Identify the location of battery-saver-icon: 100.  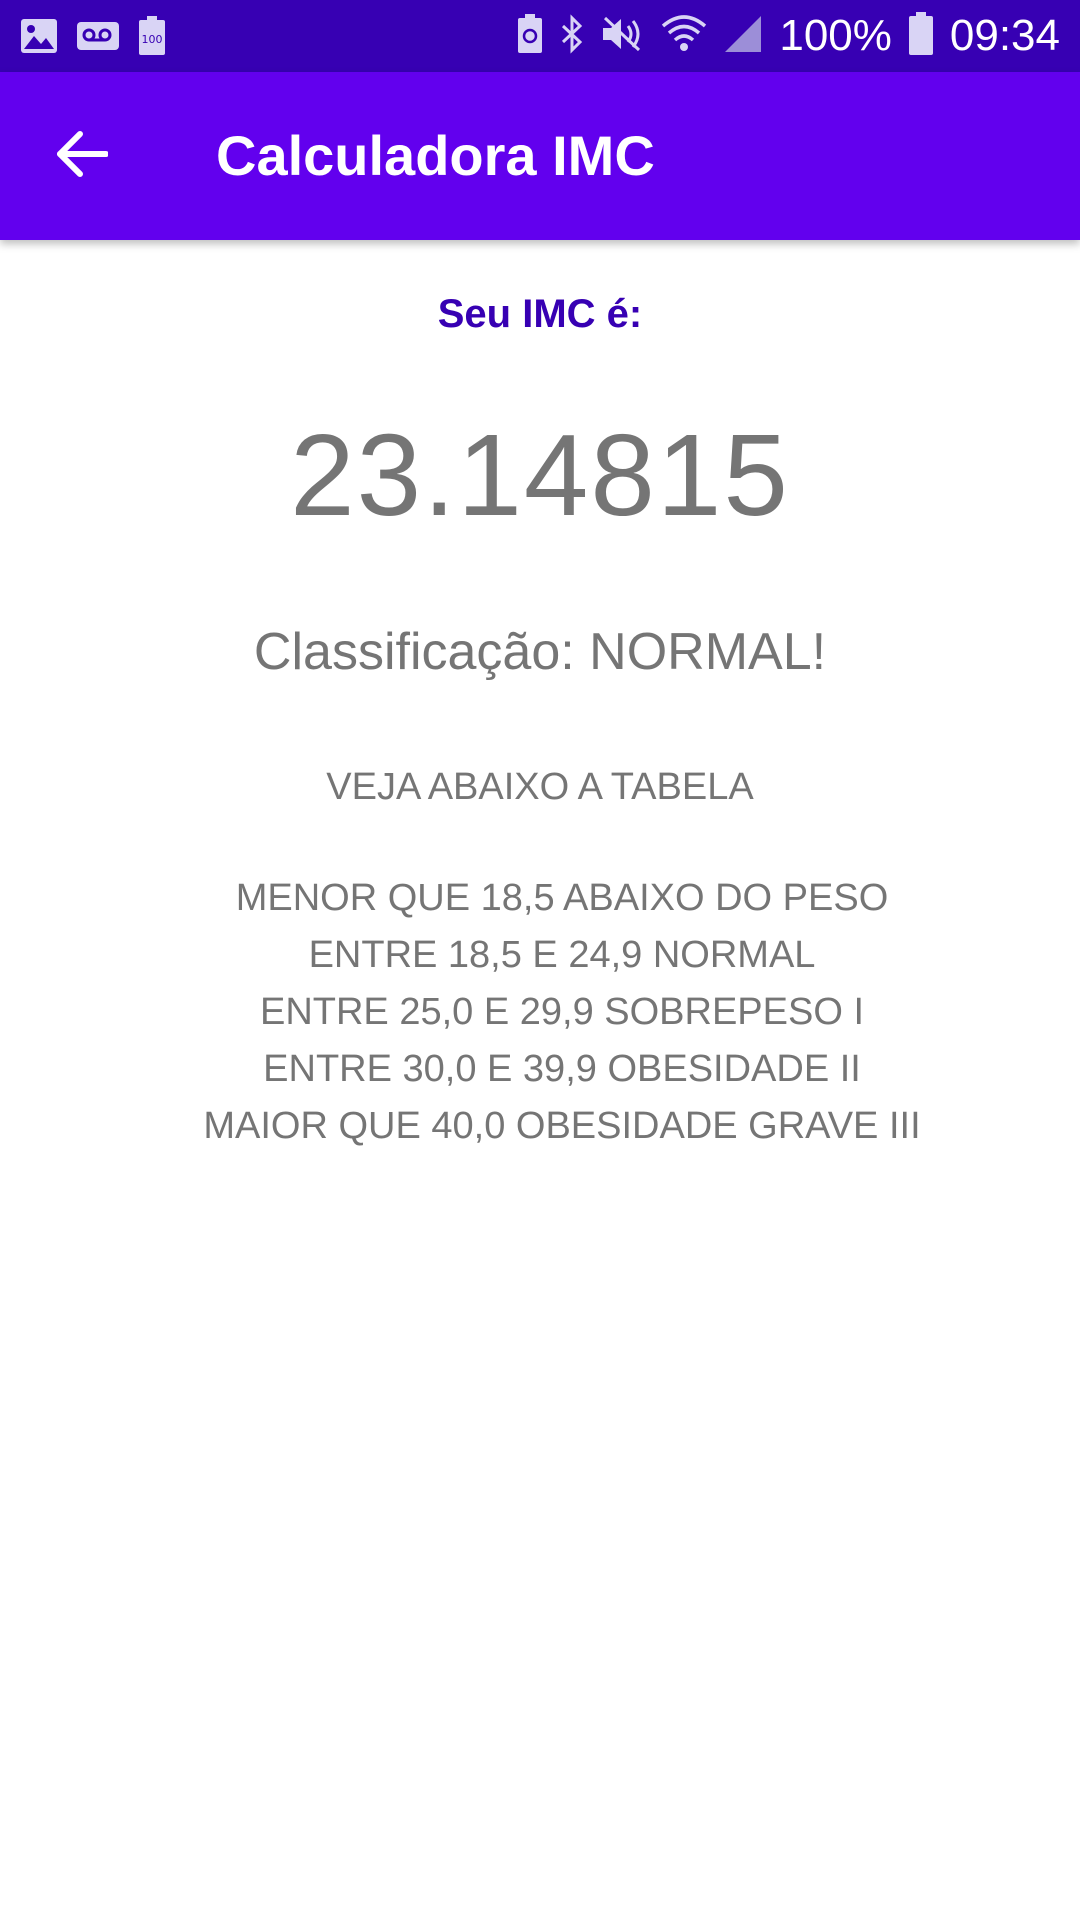
(152, 38).